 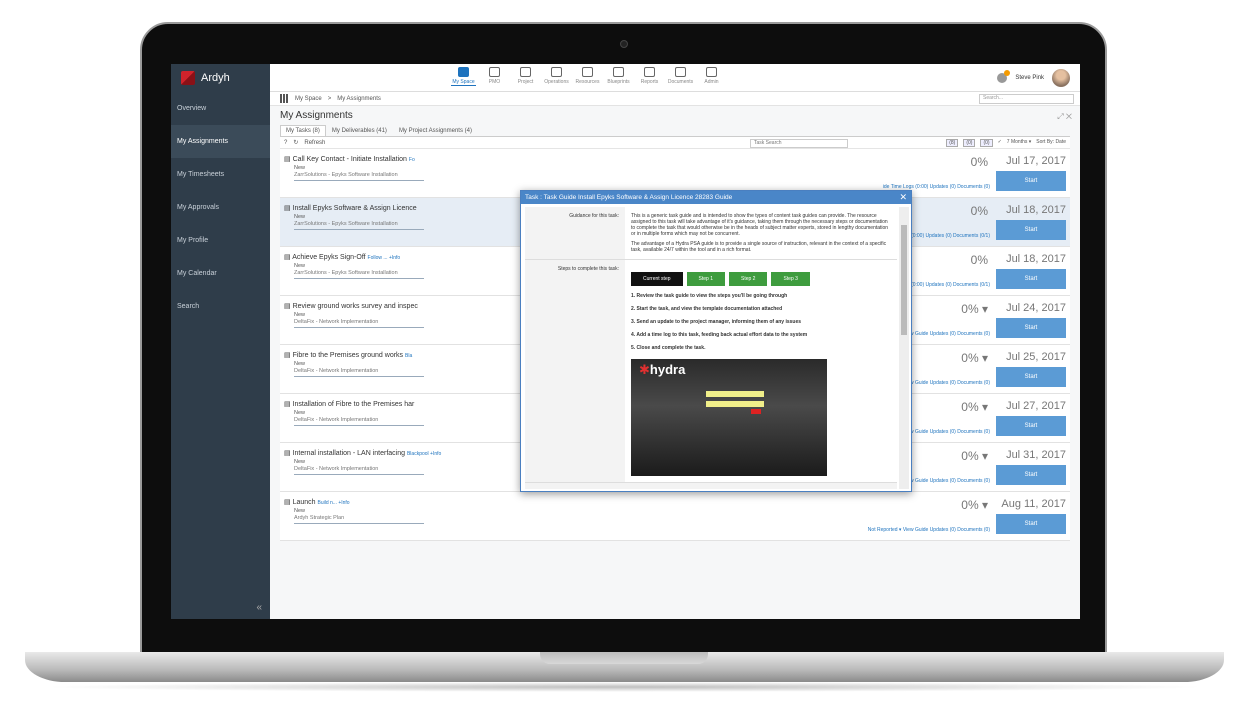 What do you see at coordinates (1036, 210) in the screenshot?
I see `task-due-date: Jul 18, 2017` at bounding box center [1036, 210].